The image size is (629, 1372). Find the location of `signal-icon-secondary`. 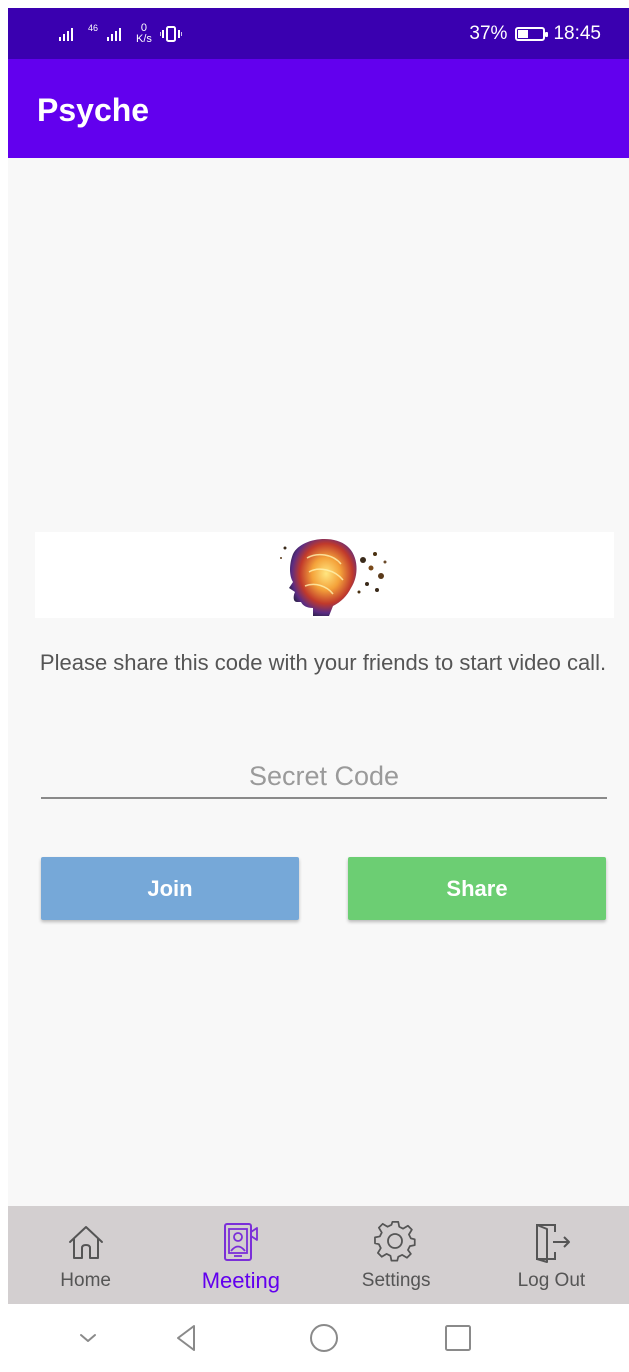

signal-icon-secondary is located at coordinates (114, 34).